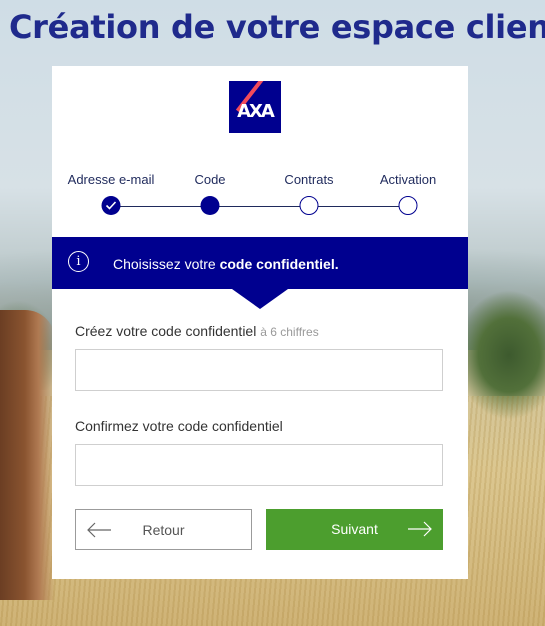 The width and height of the screenshot is (545, 626). What do you see at coordinates (259, 370) in the screenshot?
I see `code-input` at bounding box center [259, 370].